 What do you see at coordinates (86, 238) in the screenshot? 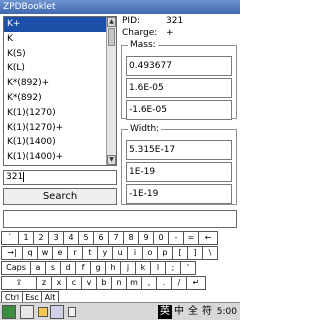
I see `key: 5` at bounding box center [86, 238].